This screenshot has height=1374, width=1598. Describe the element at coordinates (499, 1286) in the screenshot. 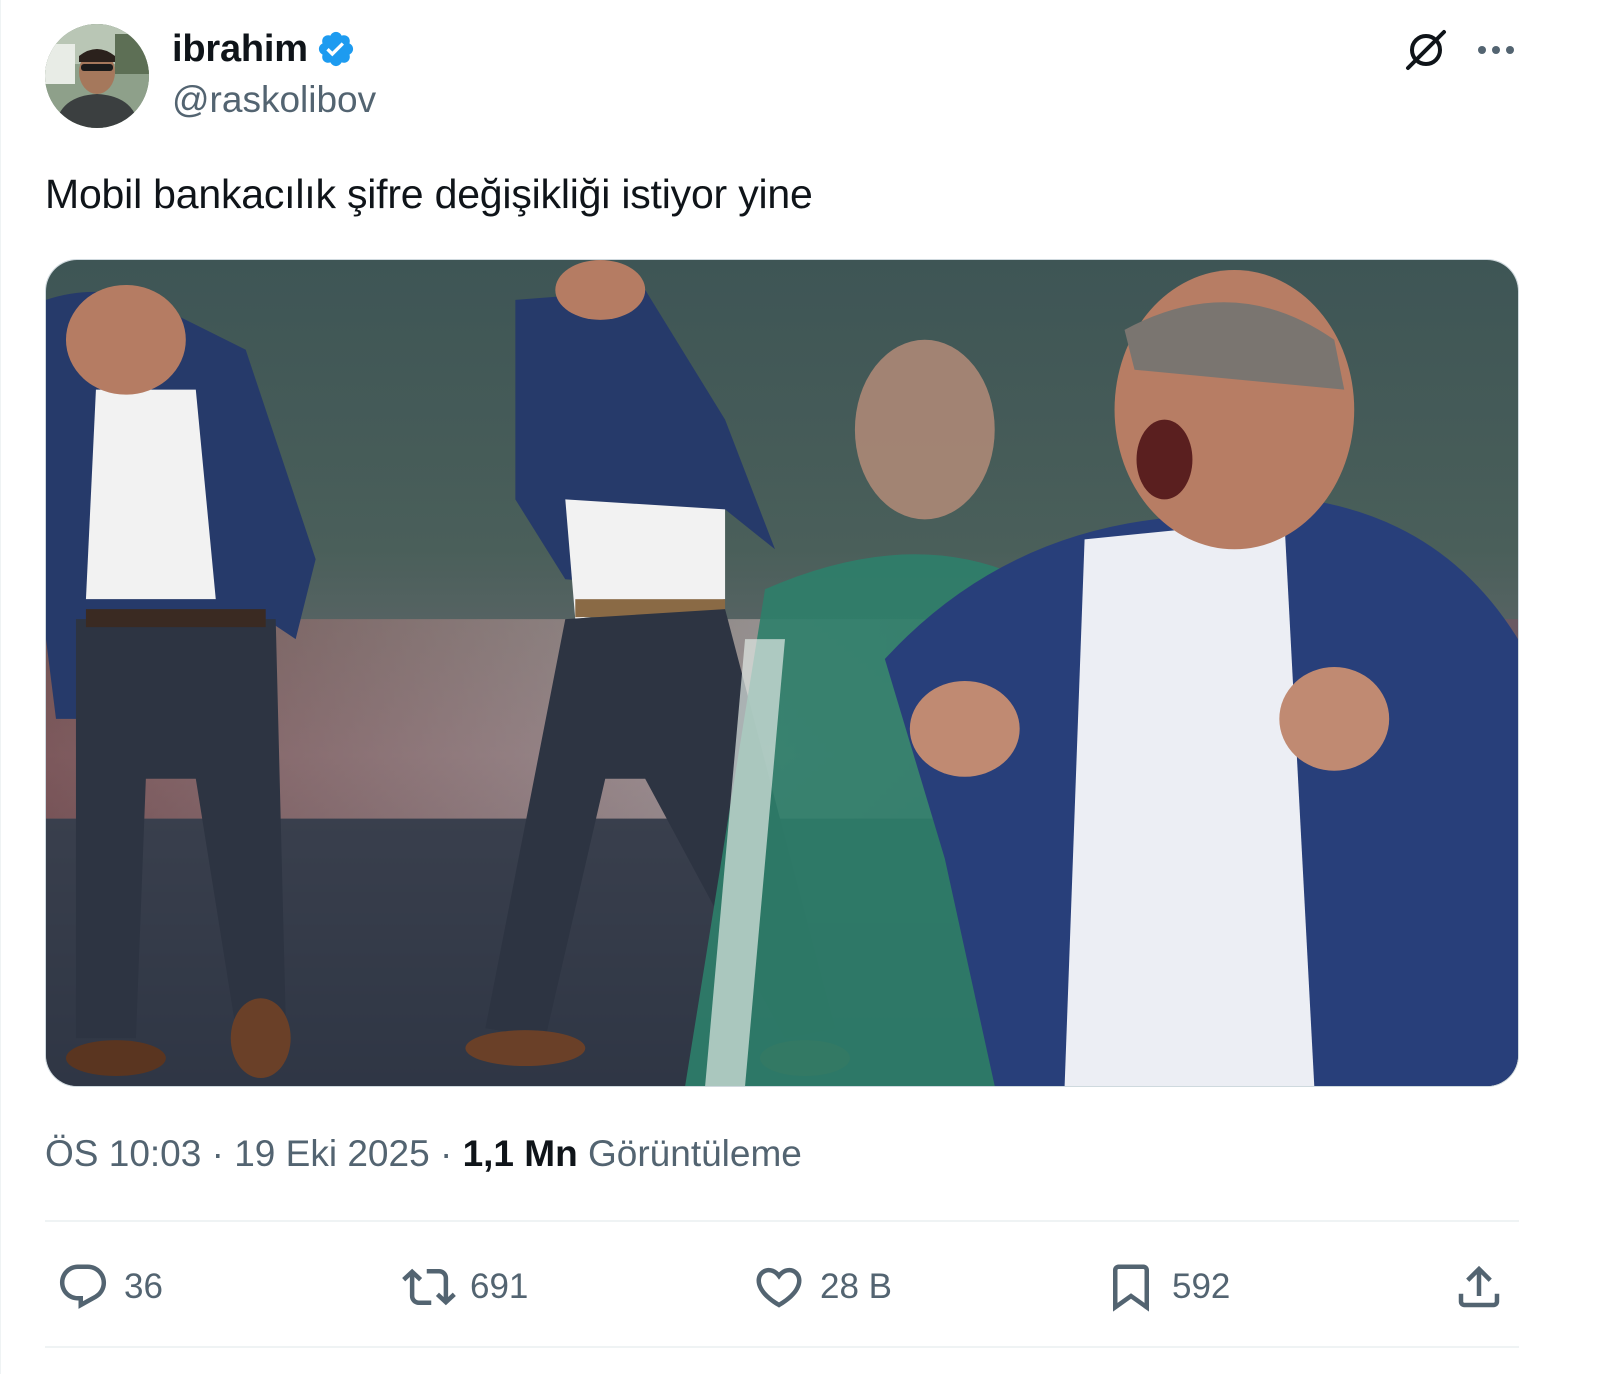

I see `repost-count: 691` at that location.